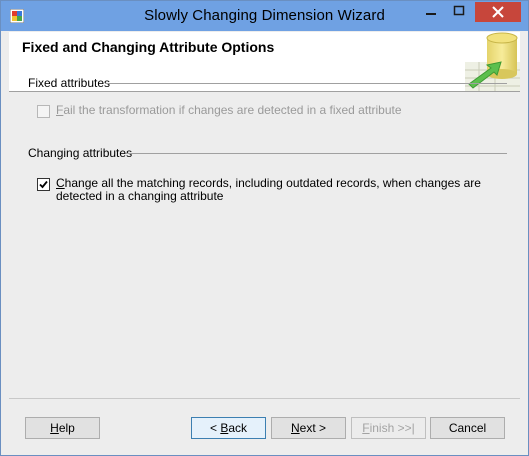 This screenshot has height=456, width=529. What do you see at coordinates (264, 16) in the screenshot?
I see `title-bar: Slowly Changing Dimension Wizard` at bounding box center [264, 16].